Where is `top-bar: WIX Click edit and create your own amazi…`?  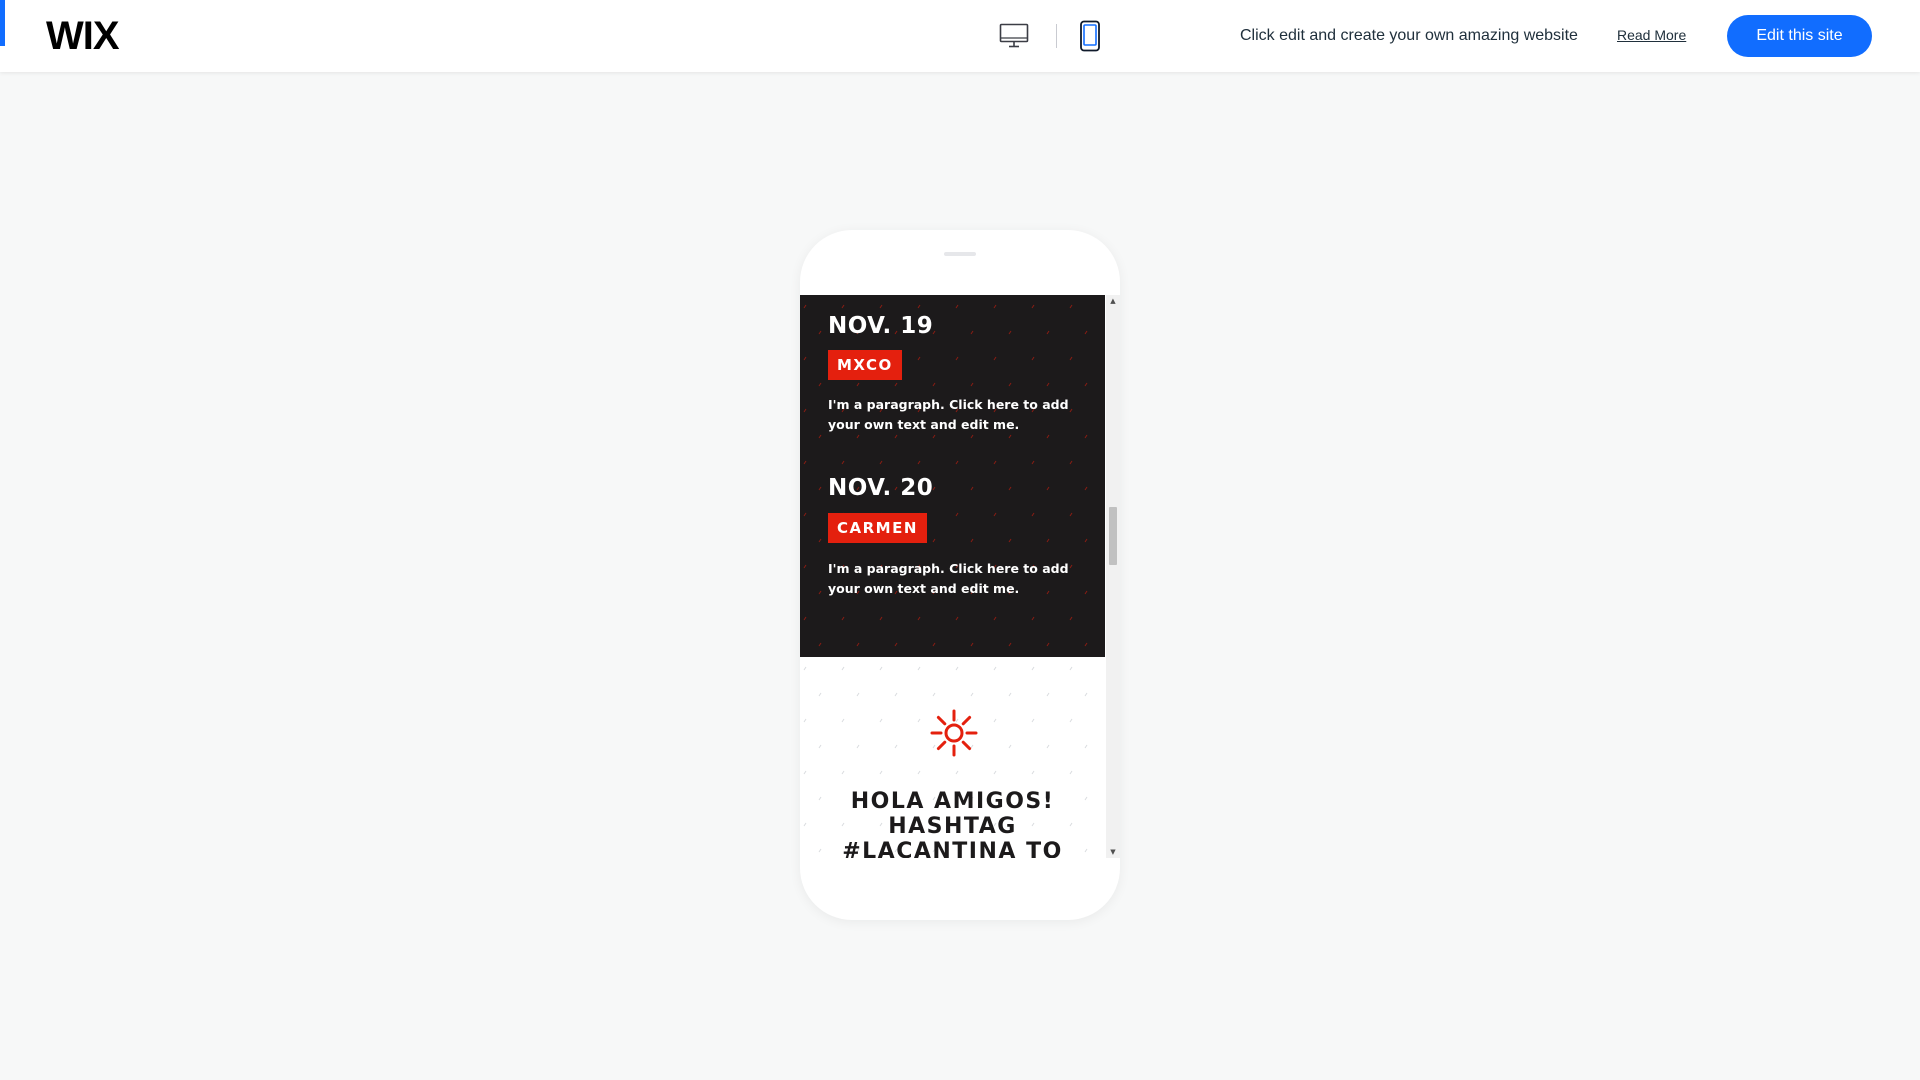
top-bar: WIX Click edit and create your own amazi… is located at coordinates (960, 36).